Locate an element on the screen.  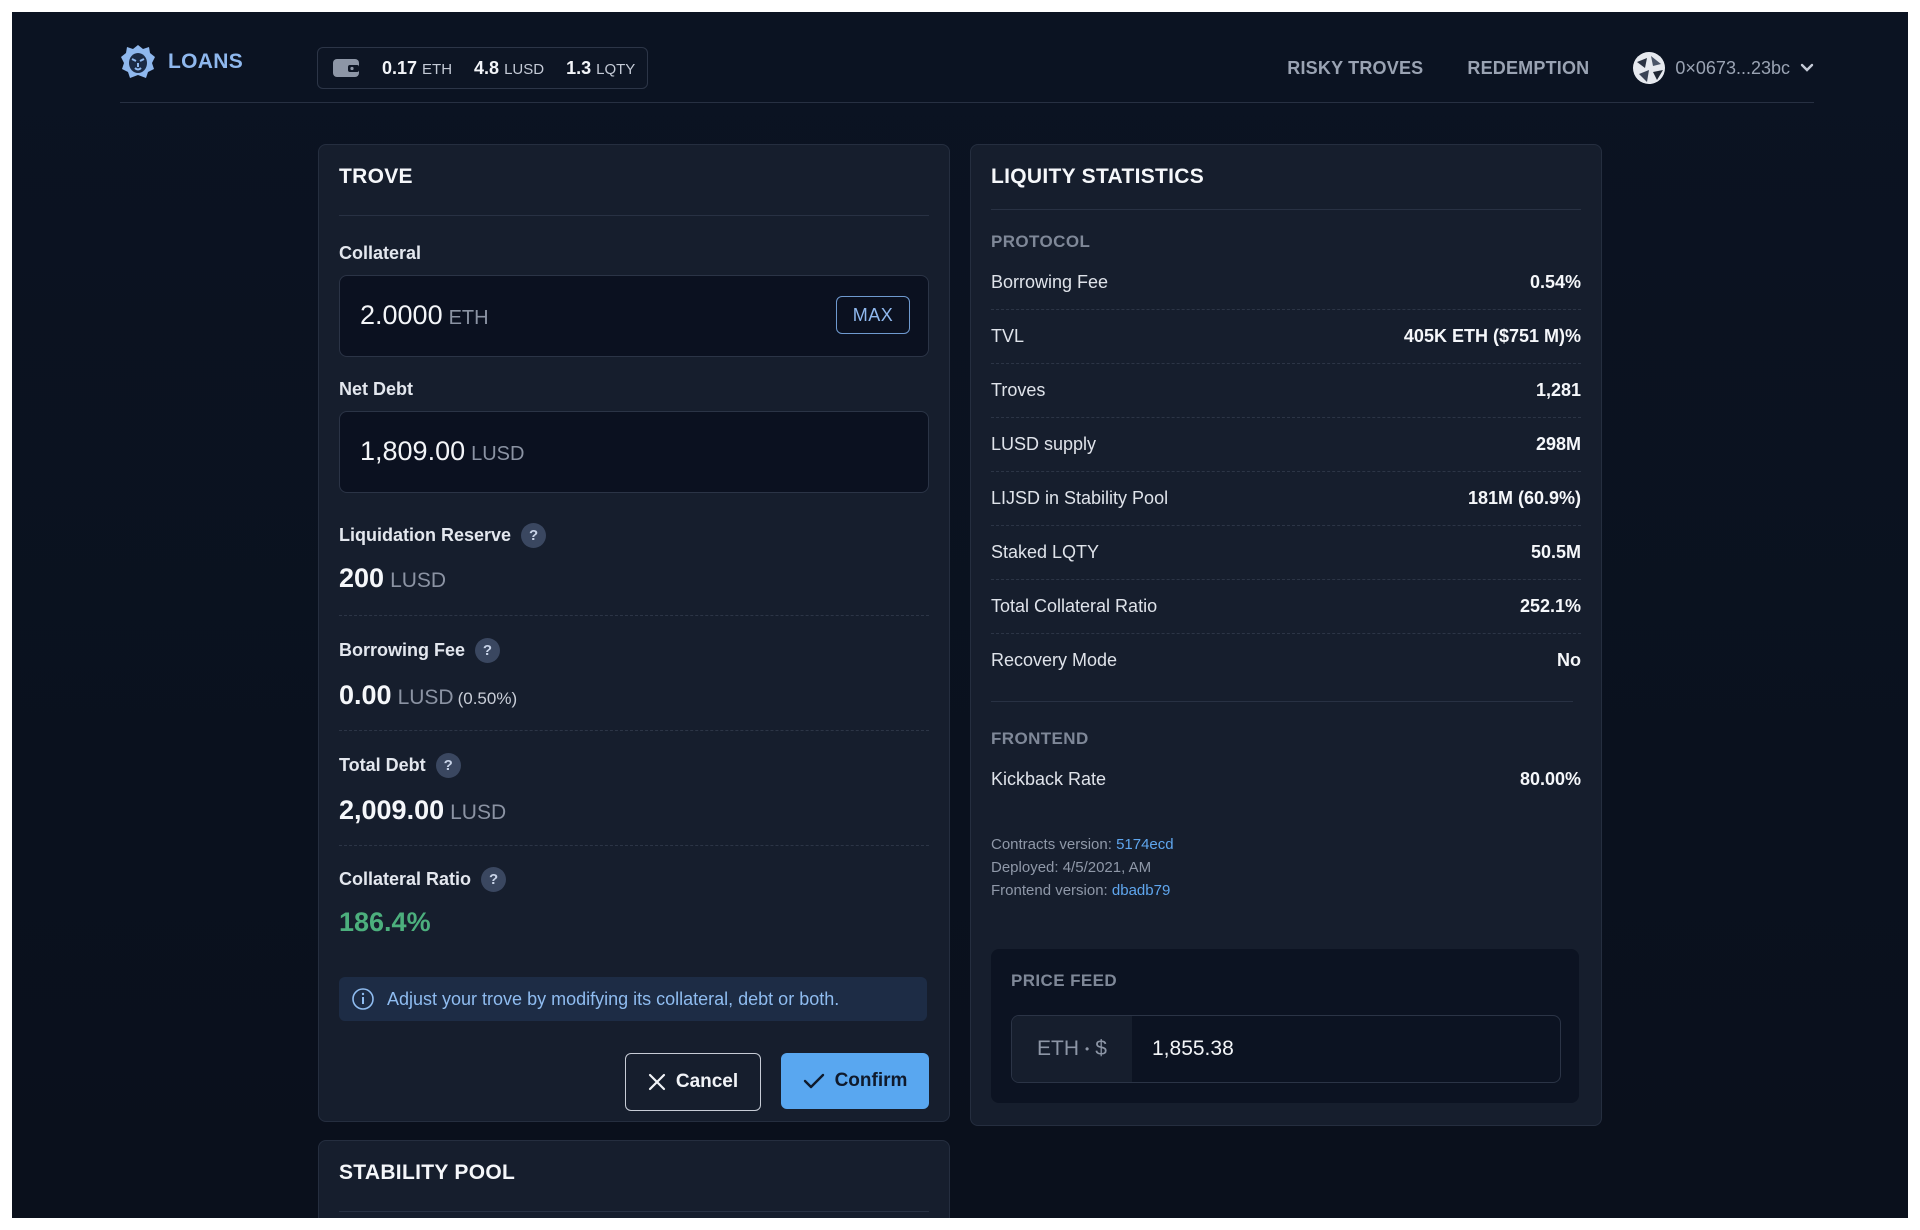
stability-pool-card: STABILITY POOL is located at coordinates (634, 1179).